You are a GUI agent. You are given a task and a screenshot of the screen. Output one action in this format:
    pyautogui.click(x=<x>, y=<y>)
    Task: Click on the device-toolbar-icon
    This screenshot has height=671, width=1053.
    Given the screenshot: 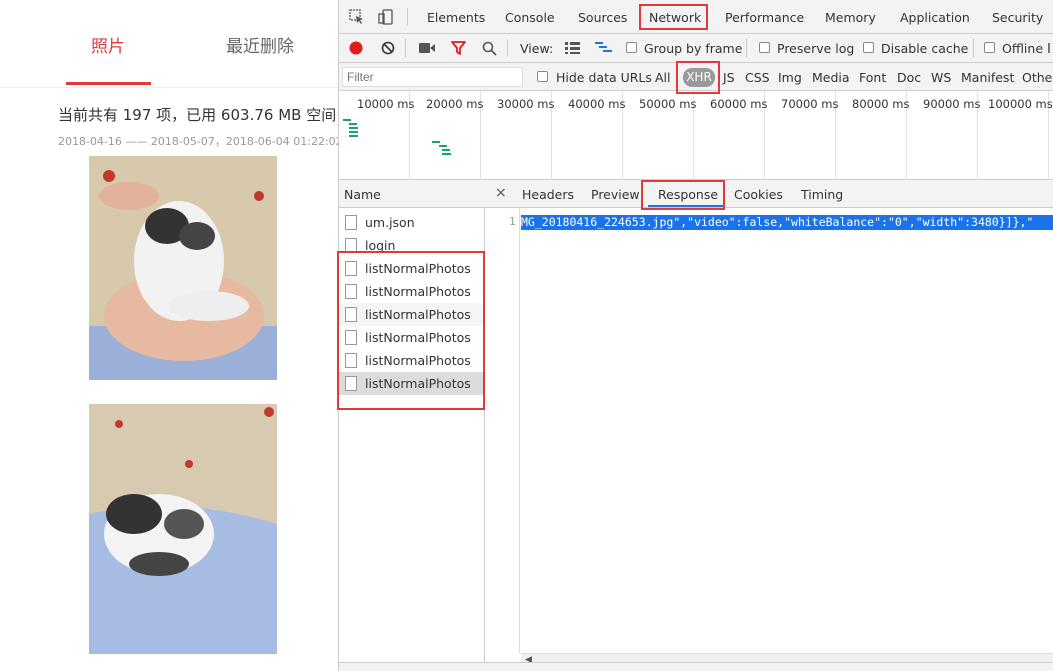 What is the action you would take?
    pyautogui.click(x=386, y=18)
    